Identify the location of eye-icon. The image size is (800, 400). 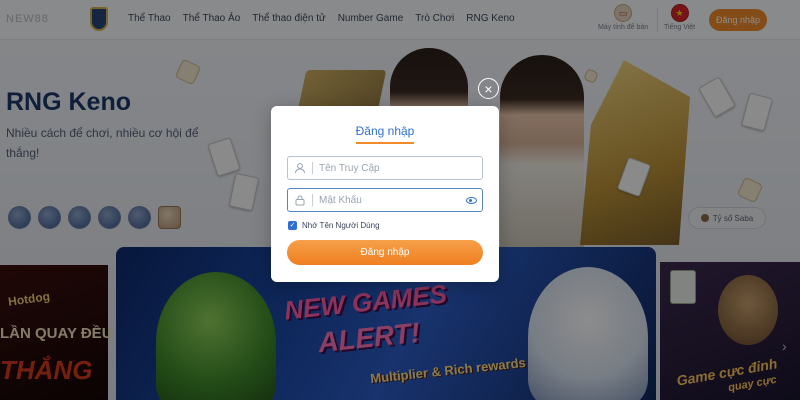
(471, 200).